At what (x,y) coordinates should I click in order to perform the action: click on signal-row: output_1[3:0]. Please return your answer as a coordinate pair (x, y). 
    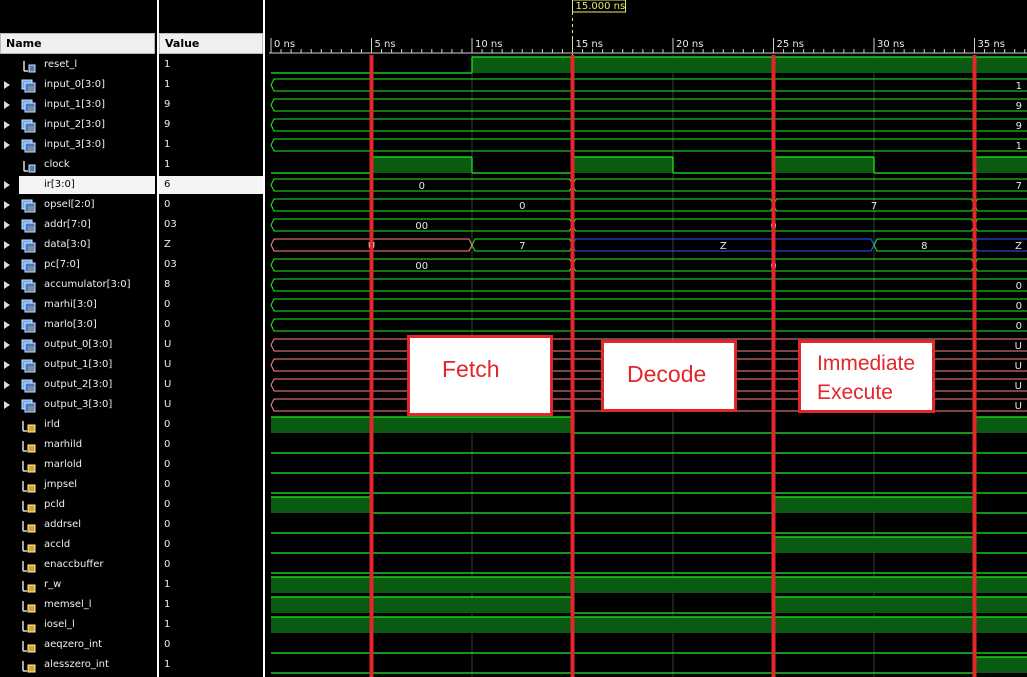
    Looking at the image, I should click on (77, 365).